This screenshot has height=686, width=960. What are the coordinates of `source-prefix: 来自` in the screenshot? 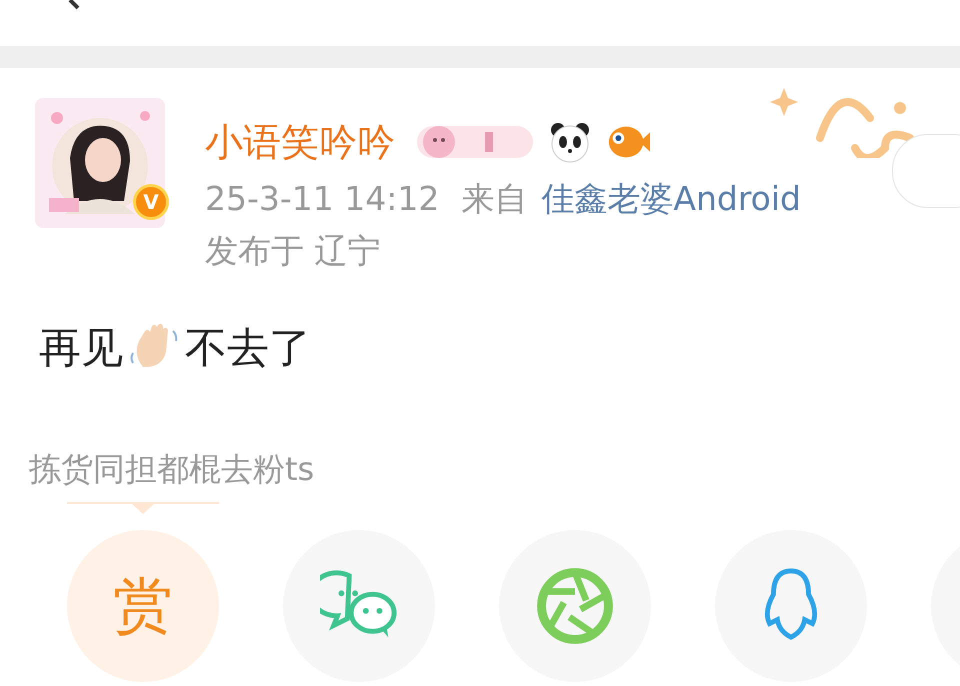 It's located at (494, 199).